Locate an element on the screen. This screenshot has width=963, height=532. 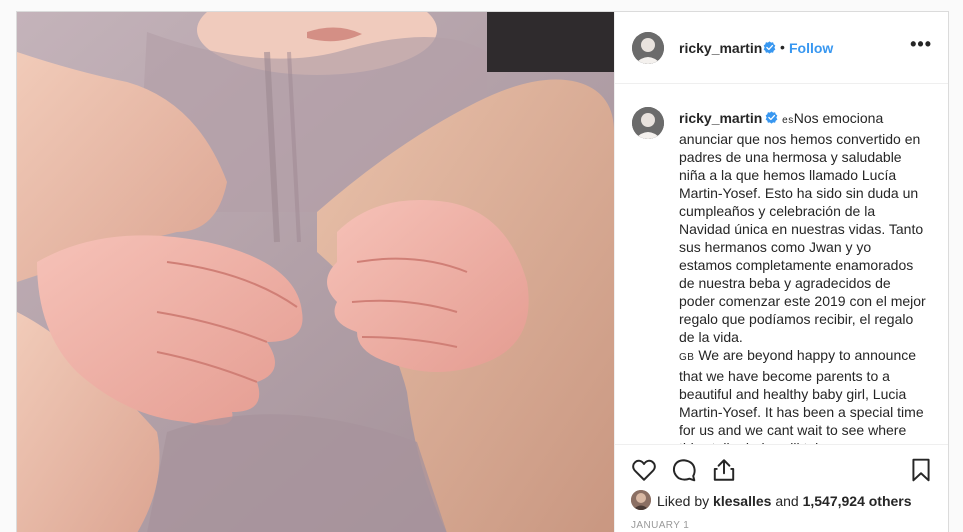
likes-text: Liked by klesalles and 1,547,924 others is located at coordinates (784, 501).